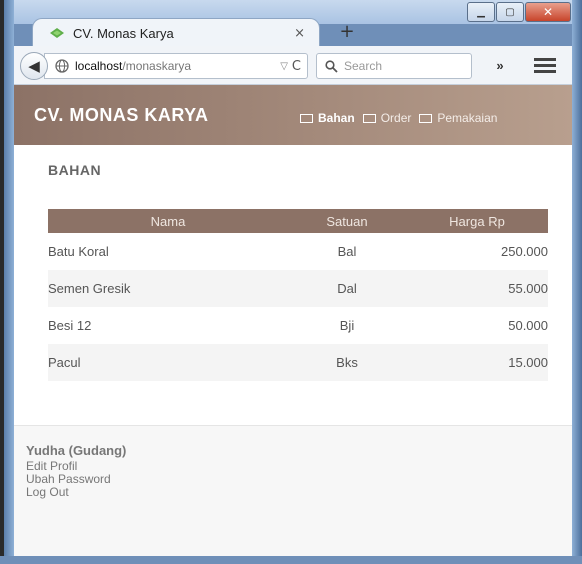  I want to click on cell-satuan: Bal, so click(347, 251).